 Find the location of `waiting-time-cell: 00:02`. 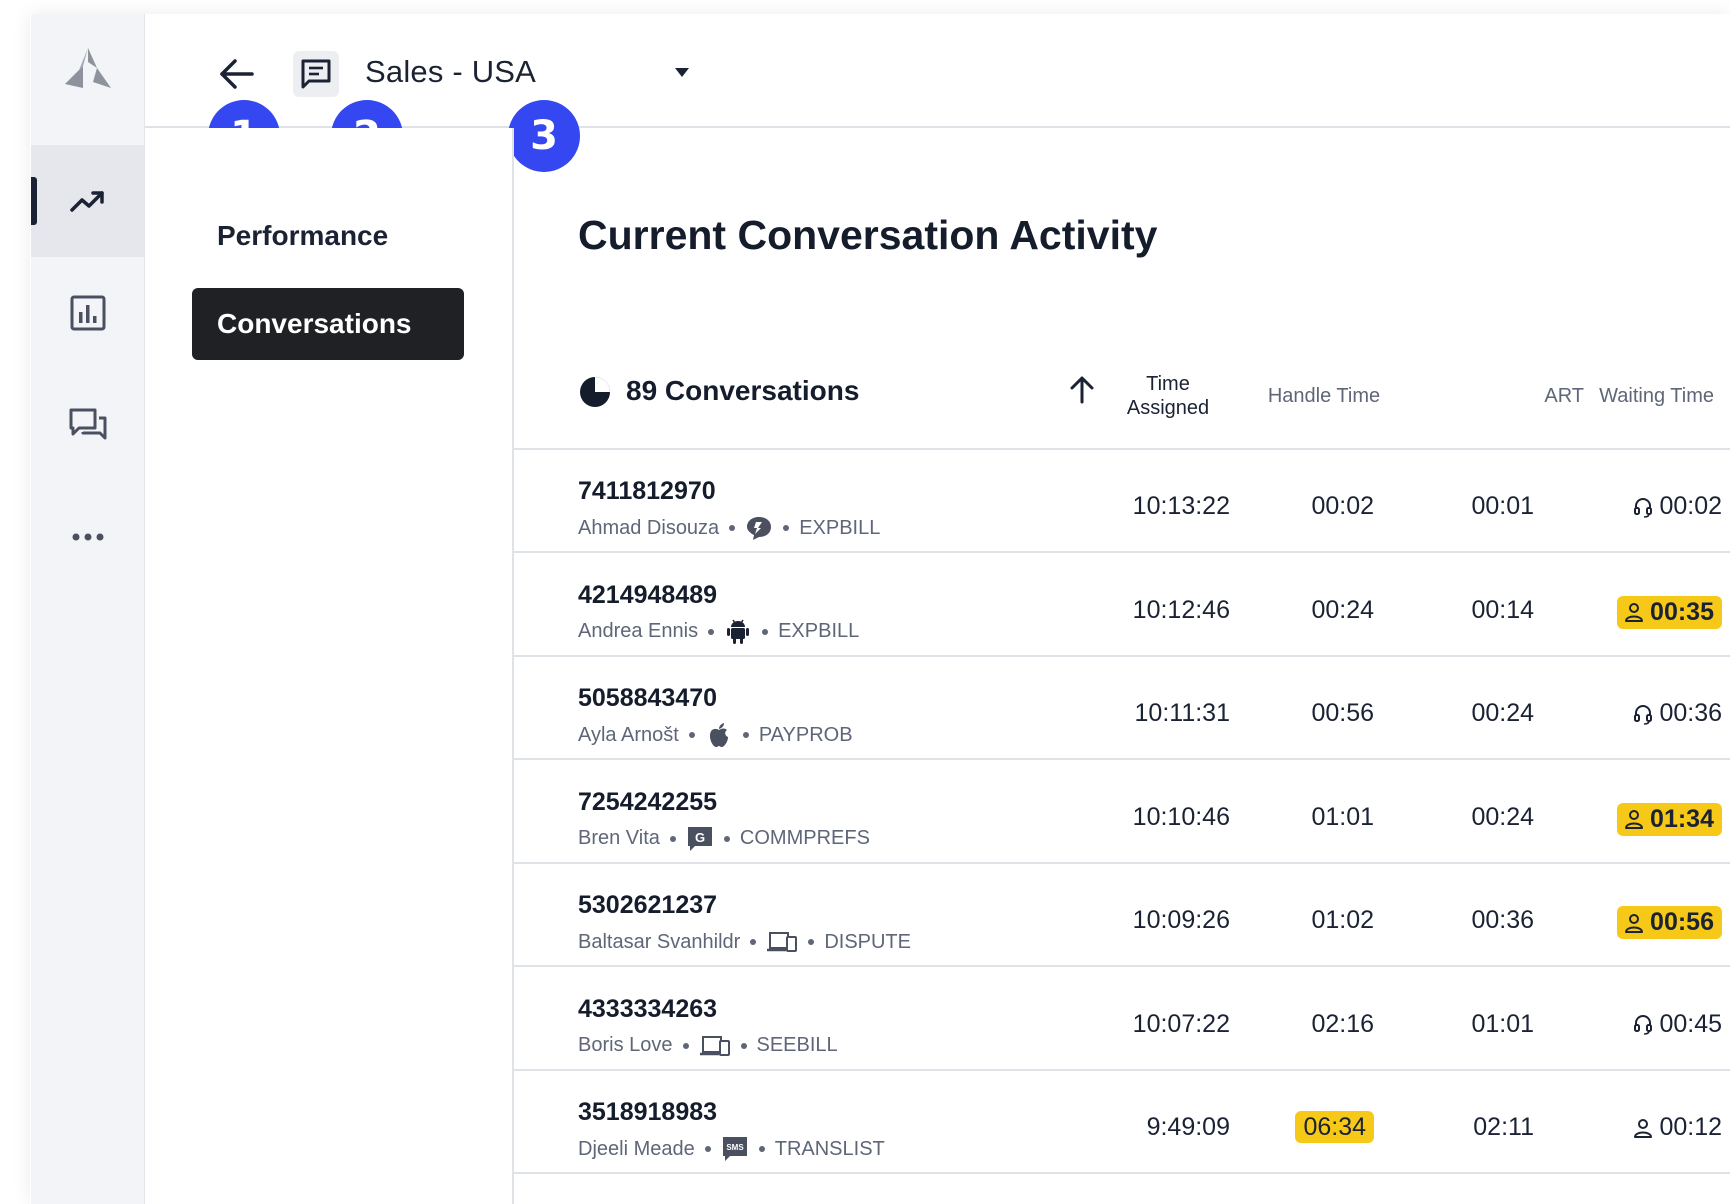

waiting-time-cell: 00:02 is located at coordinates (1628, 506).